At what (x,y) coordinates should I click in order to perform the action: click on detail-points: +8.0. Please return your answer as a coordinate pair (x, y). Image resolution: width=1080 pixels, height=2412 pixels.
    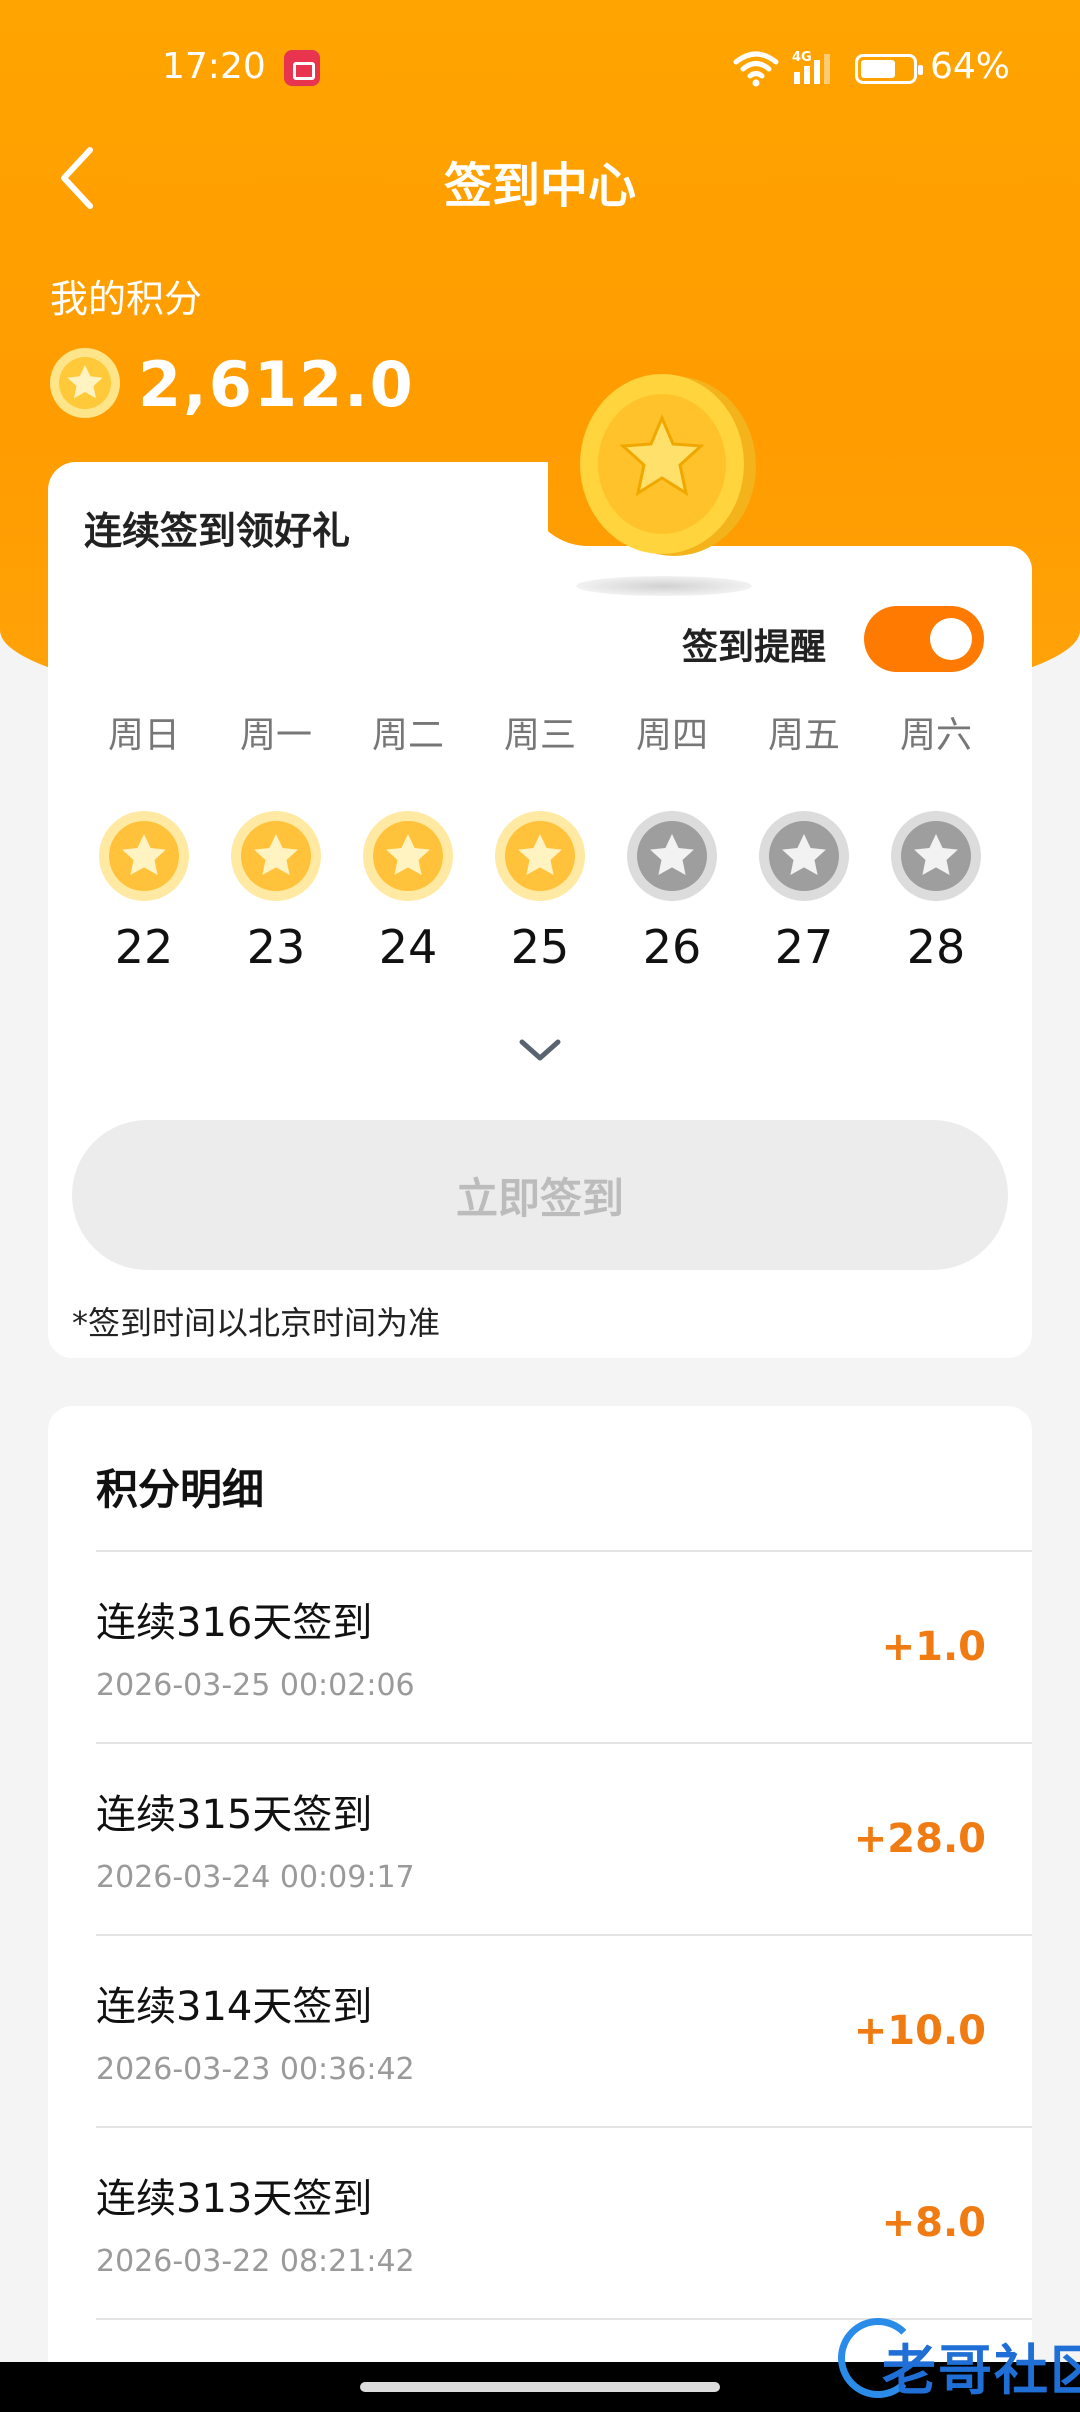
    Looking at the image, I should click on (933, 2223).